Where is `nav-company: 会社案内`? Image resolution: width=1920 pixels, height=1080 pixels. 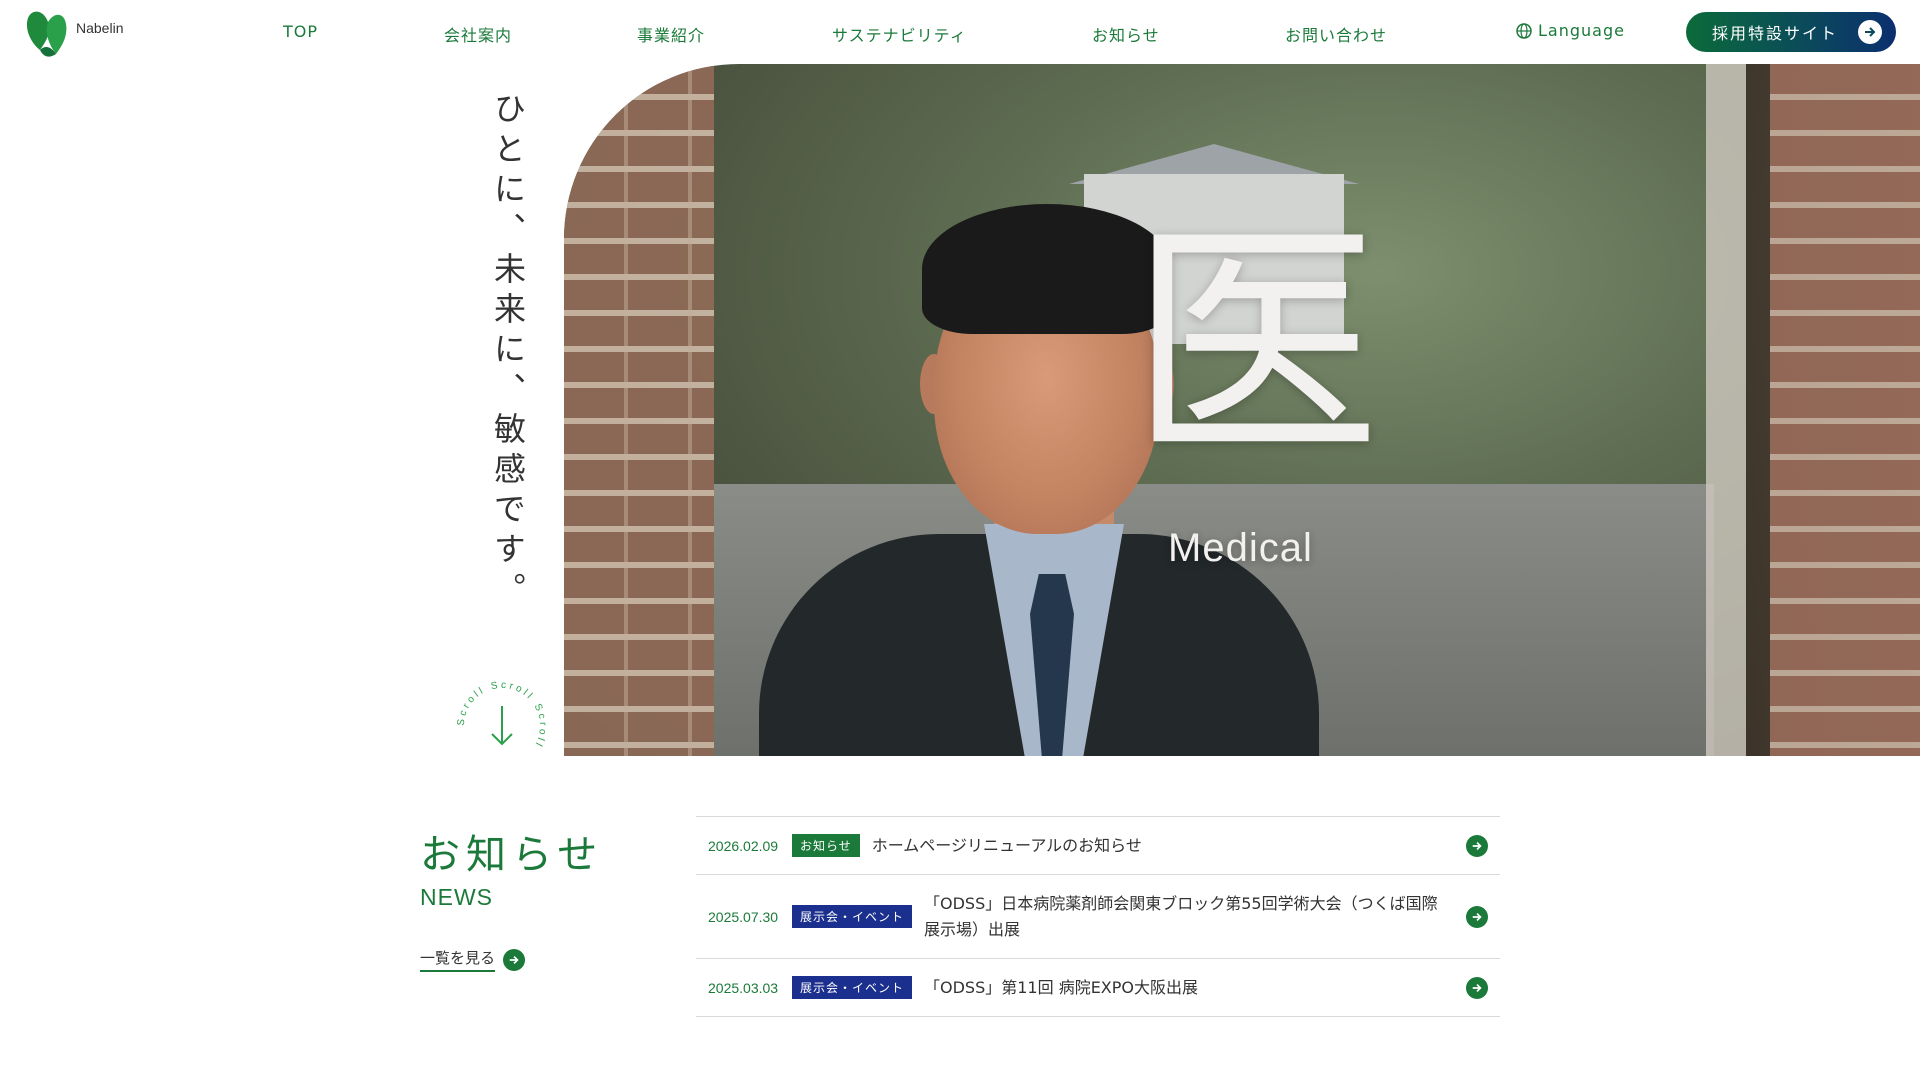 nav-company: 会社案内 is located at coordinates (478, 34).